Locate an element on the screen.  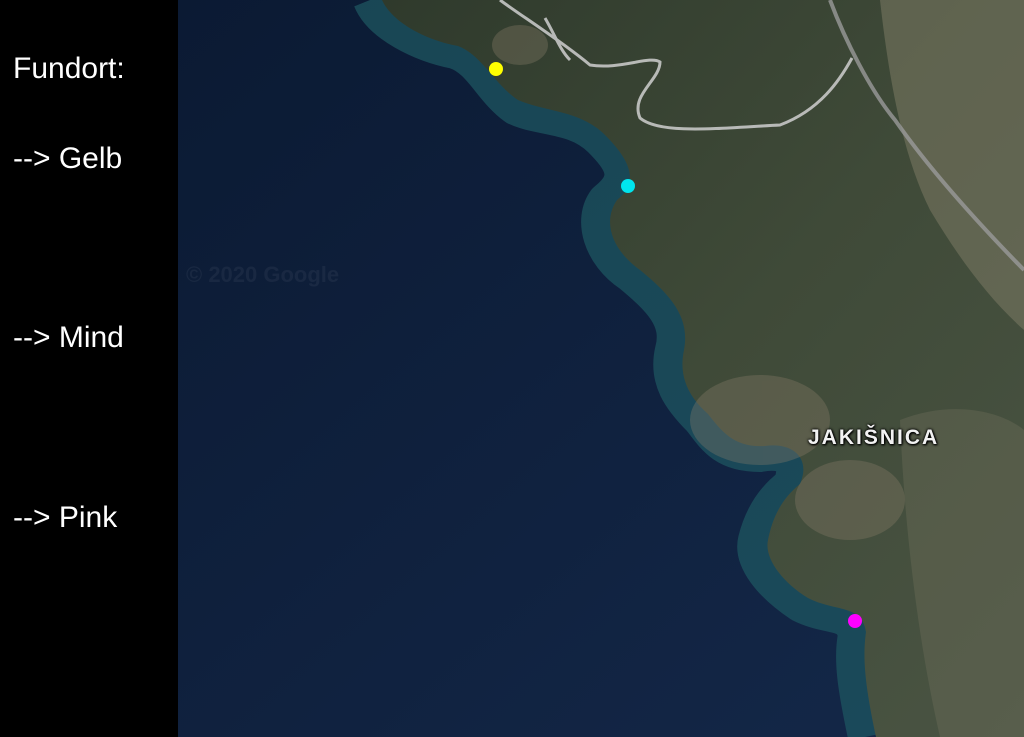
yellow-marker is located at coordinates (496, 69).